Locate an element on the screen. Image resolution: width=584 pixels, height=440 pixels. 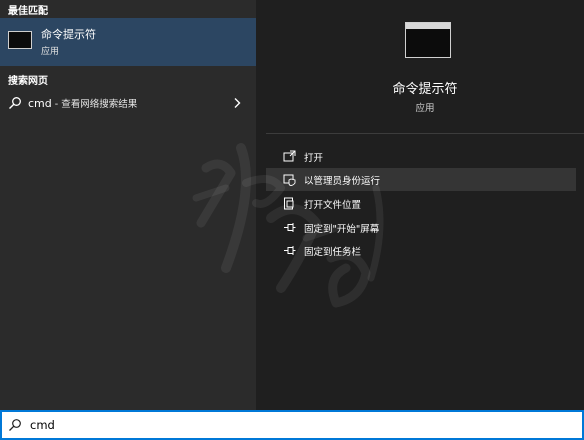
action-label: 打开 is located at coordinates (314, 158).